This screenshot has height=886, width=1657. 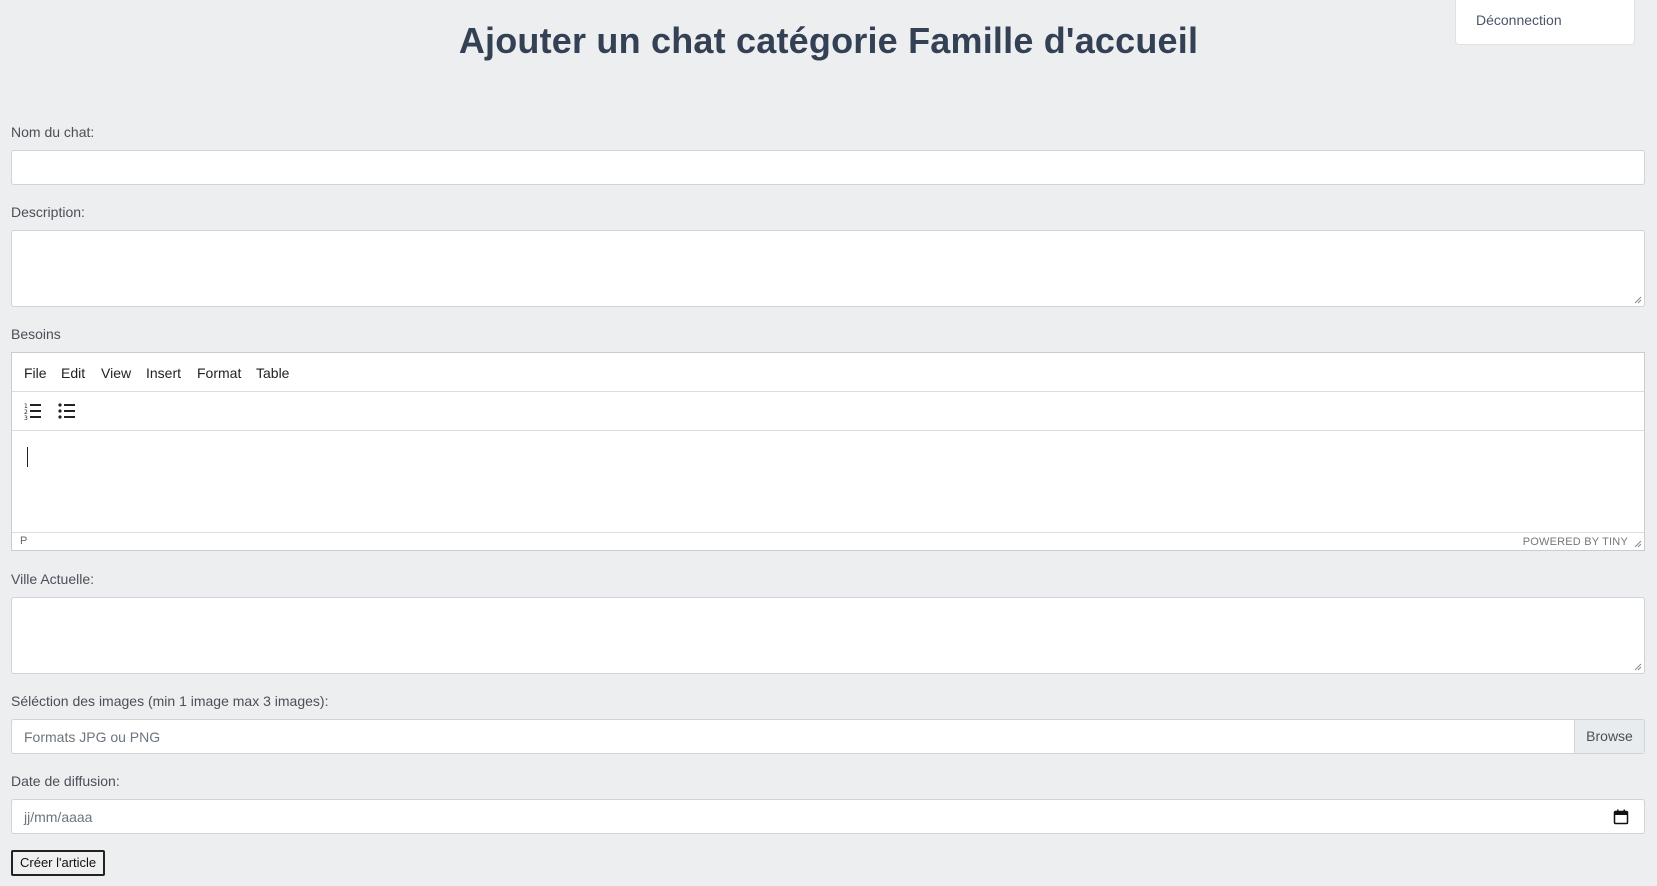 I want to click on date-placeholder: jj/mm/aaaa, so click(x=58, y=817).